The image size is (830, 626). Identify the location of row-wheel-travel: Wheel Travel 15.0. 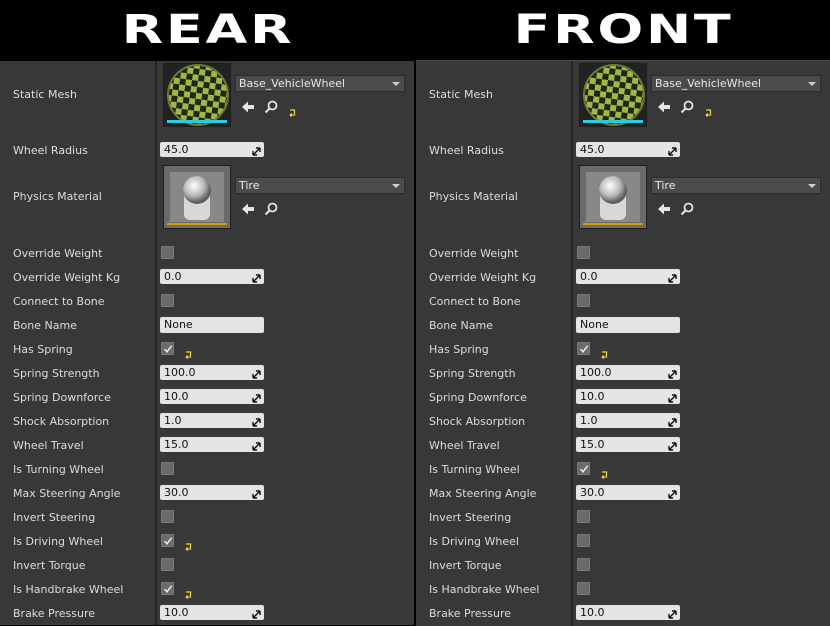
(207, 445).